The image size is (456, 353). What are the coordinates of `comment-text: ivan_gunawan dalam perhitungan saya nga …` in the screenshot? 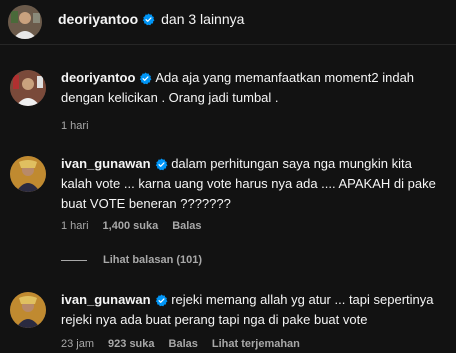 It's located at (251, 184).